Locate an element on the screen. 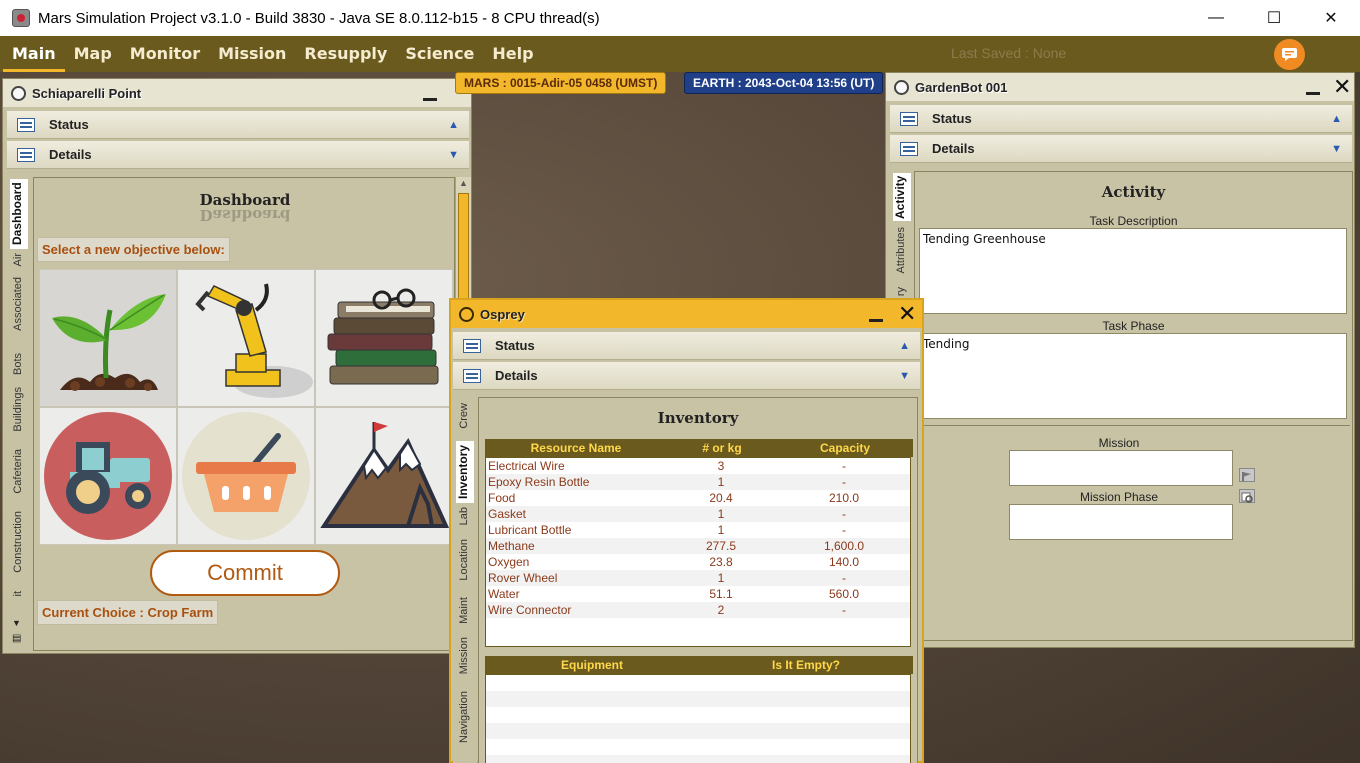  commit-button: Commit is located at coordinates (245, 573).